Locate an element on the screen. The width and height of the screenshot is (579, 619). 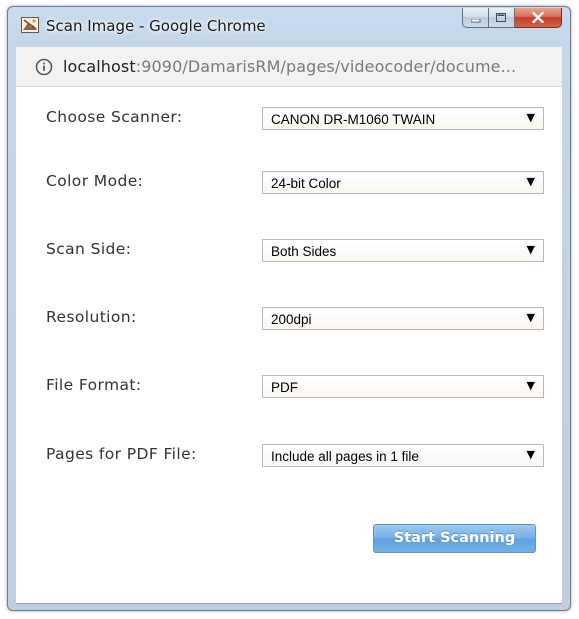
pages-for-pdf-label: Pages for PDF File: is located at coordinates (121, 454).